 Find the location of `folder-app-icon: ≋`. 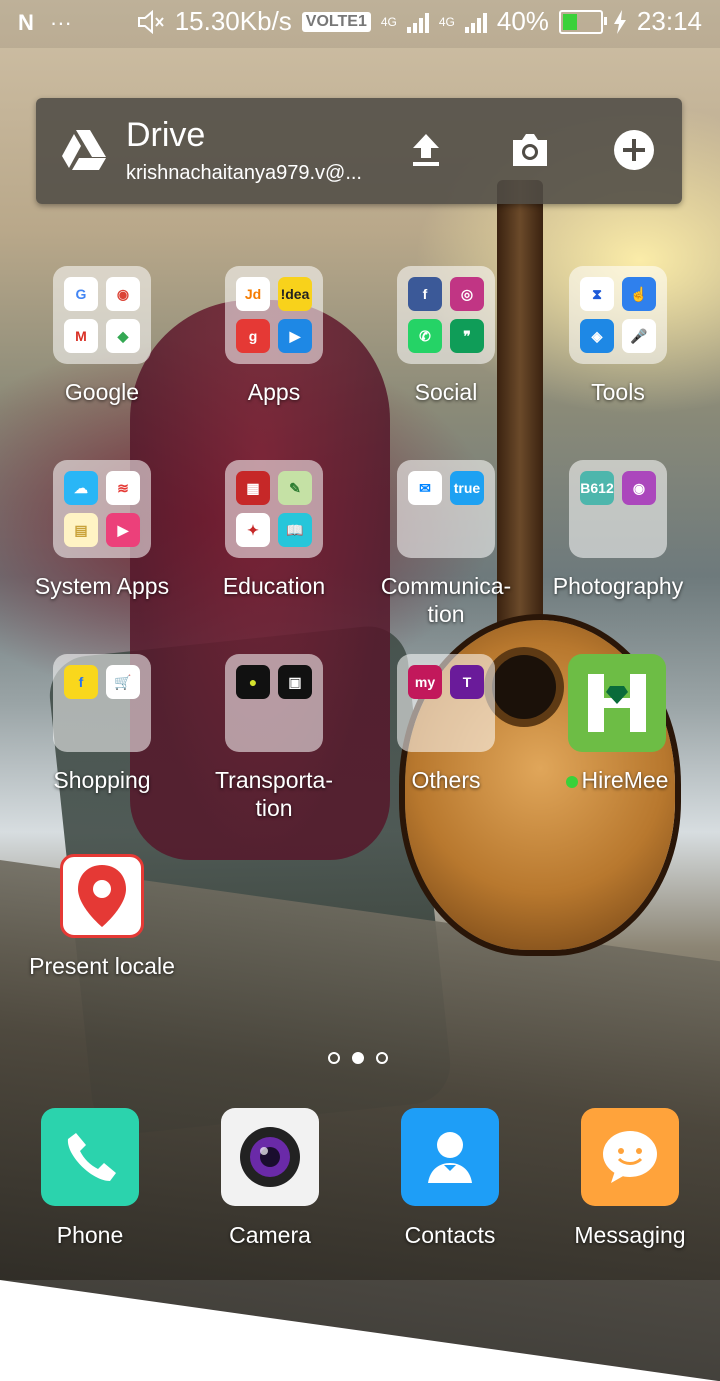

folder-app-icon: ≋ is located at coordinates (123, 488).